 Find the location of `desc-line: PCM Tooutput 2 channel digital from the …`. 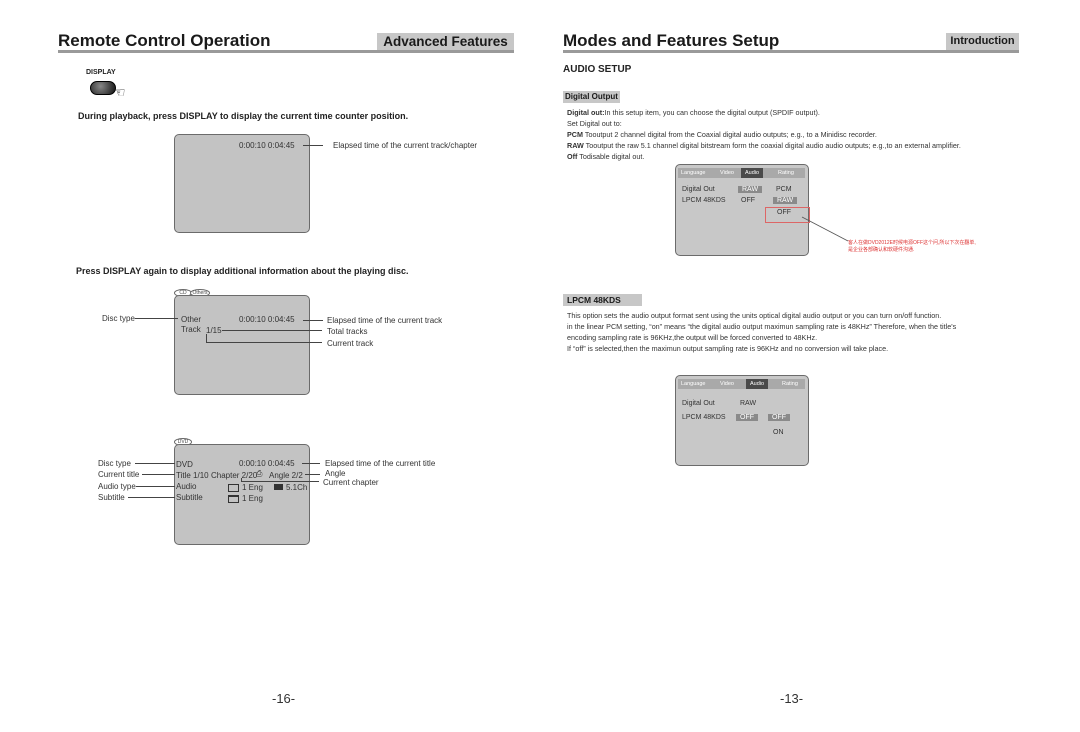

desc-line: PCM Tooutput 2 channel digital from the … is located at coordinates (764, 134).